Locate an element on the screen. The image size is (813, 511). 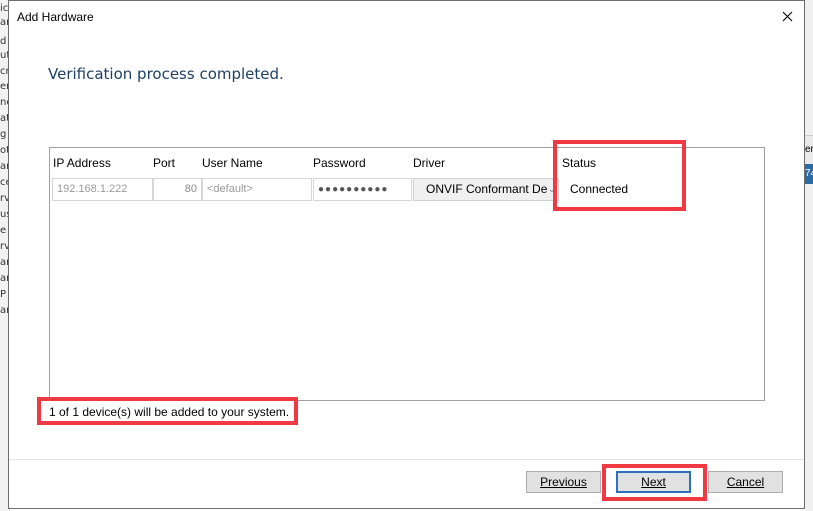
bg-text: e is located at coordinates (3, 230).